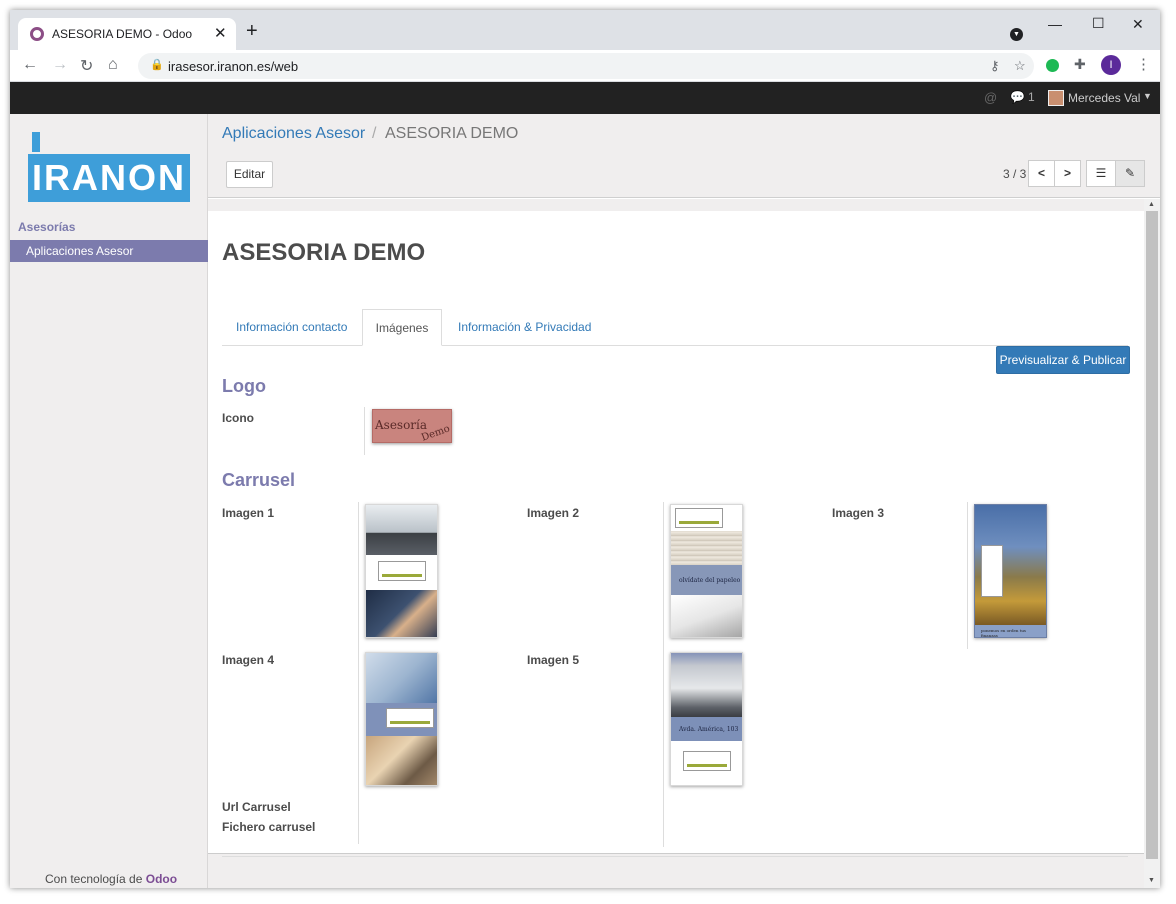  What do you see at coordinates (1080, 64) in the screenshot?
I see `extensions-puzzle-icon: ✚` at bounding box center [1080, 64].